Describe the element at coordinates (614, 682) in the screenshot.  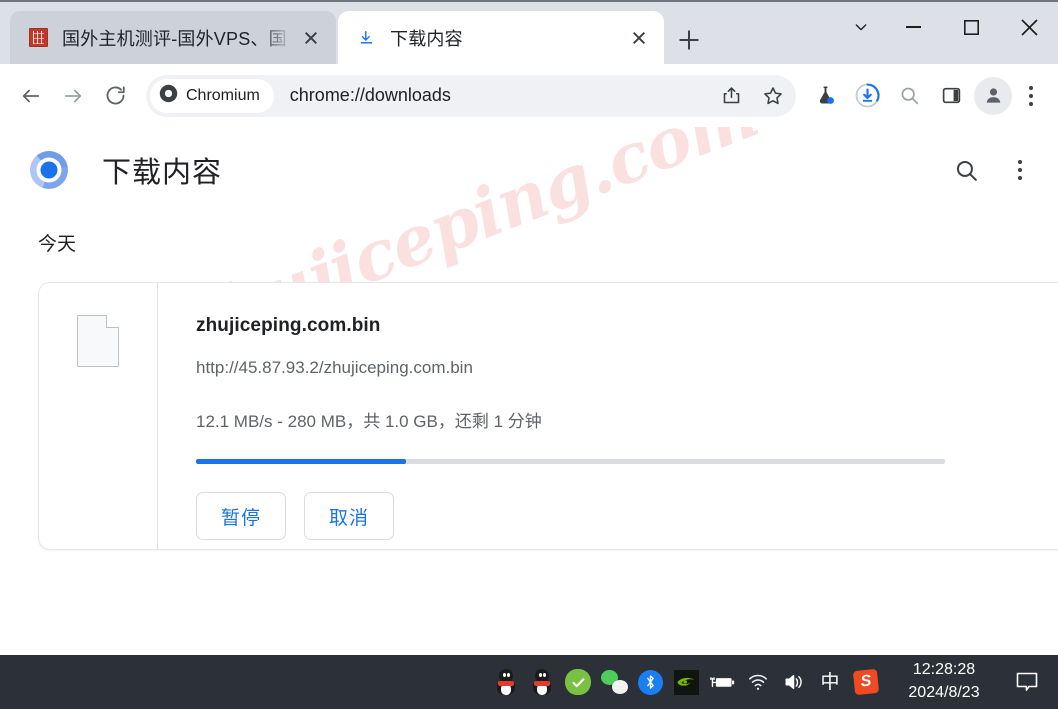
I see `wechat-icon` at that location.